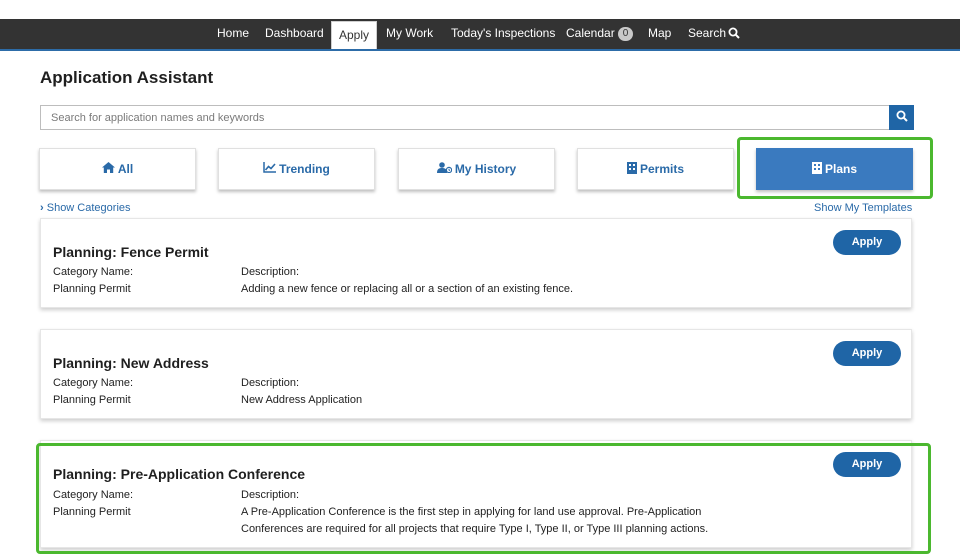 Image resolution: width=960 pixels, height=559 pixels. I want to click on show-my-templates-link: Show My Templates, so click(863, 208).